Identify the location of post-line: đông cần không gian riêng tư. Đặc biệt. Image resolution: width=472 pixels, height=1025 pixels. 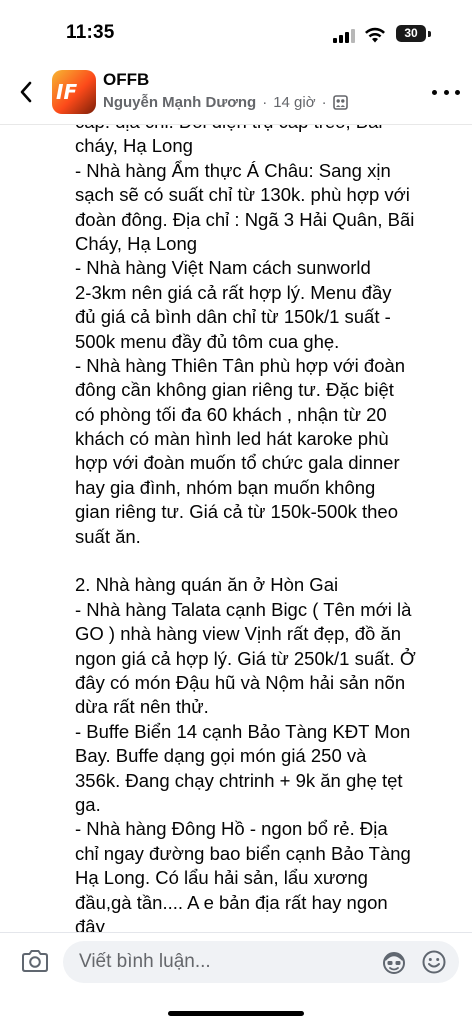
(234, 390).